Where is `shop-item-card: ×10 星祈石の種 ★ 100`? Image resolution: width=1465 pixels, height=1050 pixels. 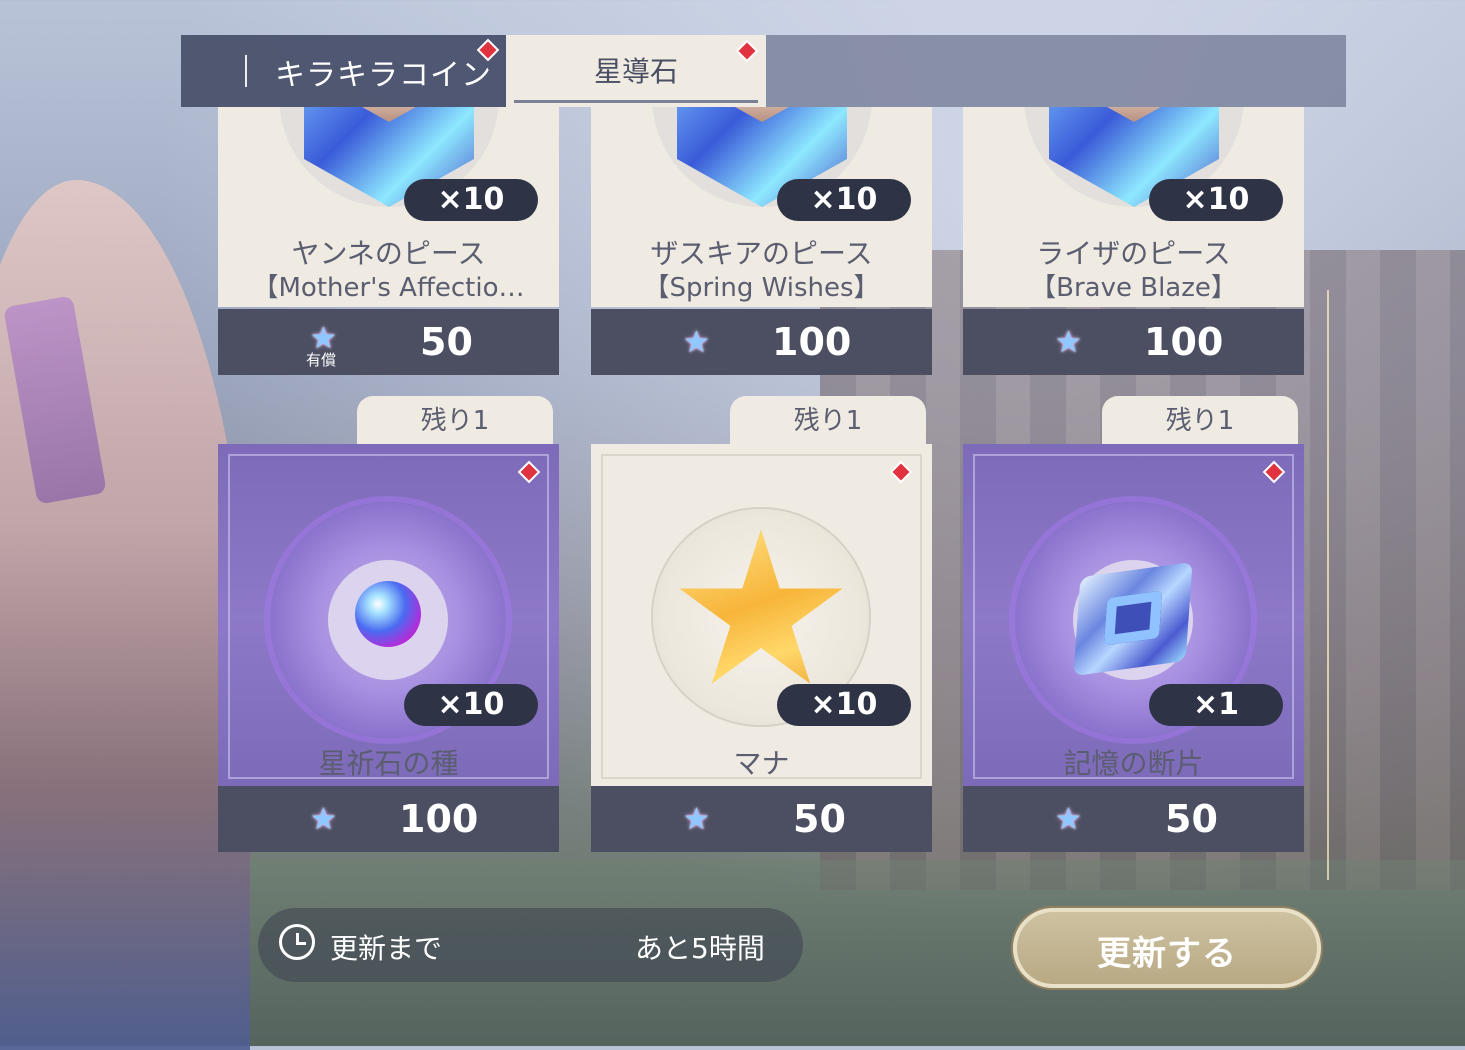 shop-item-card: ×10 星祈石の種 ★ 100 is located at coordinates (388, 648).